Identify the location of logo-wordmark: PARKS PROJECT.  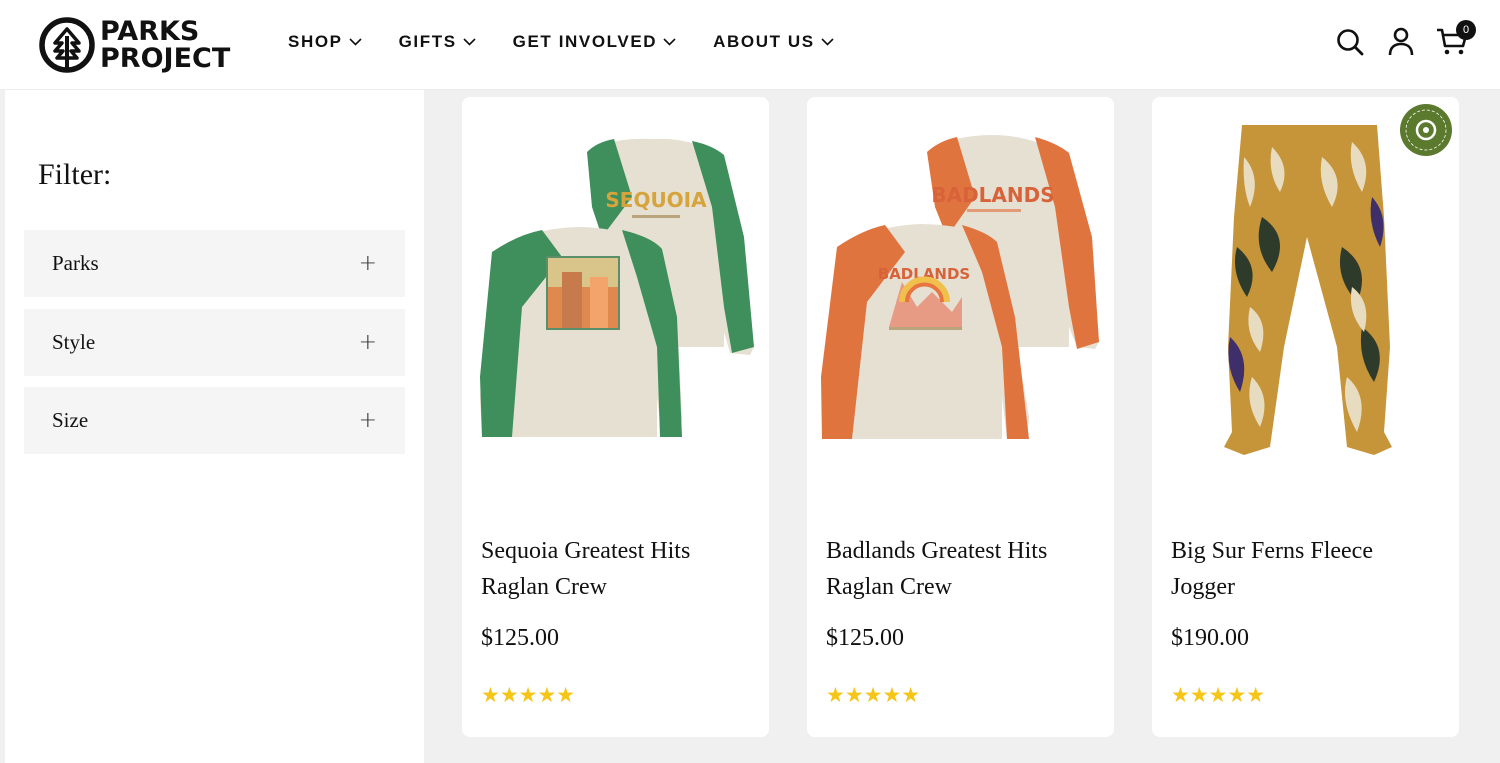
(165, 45).